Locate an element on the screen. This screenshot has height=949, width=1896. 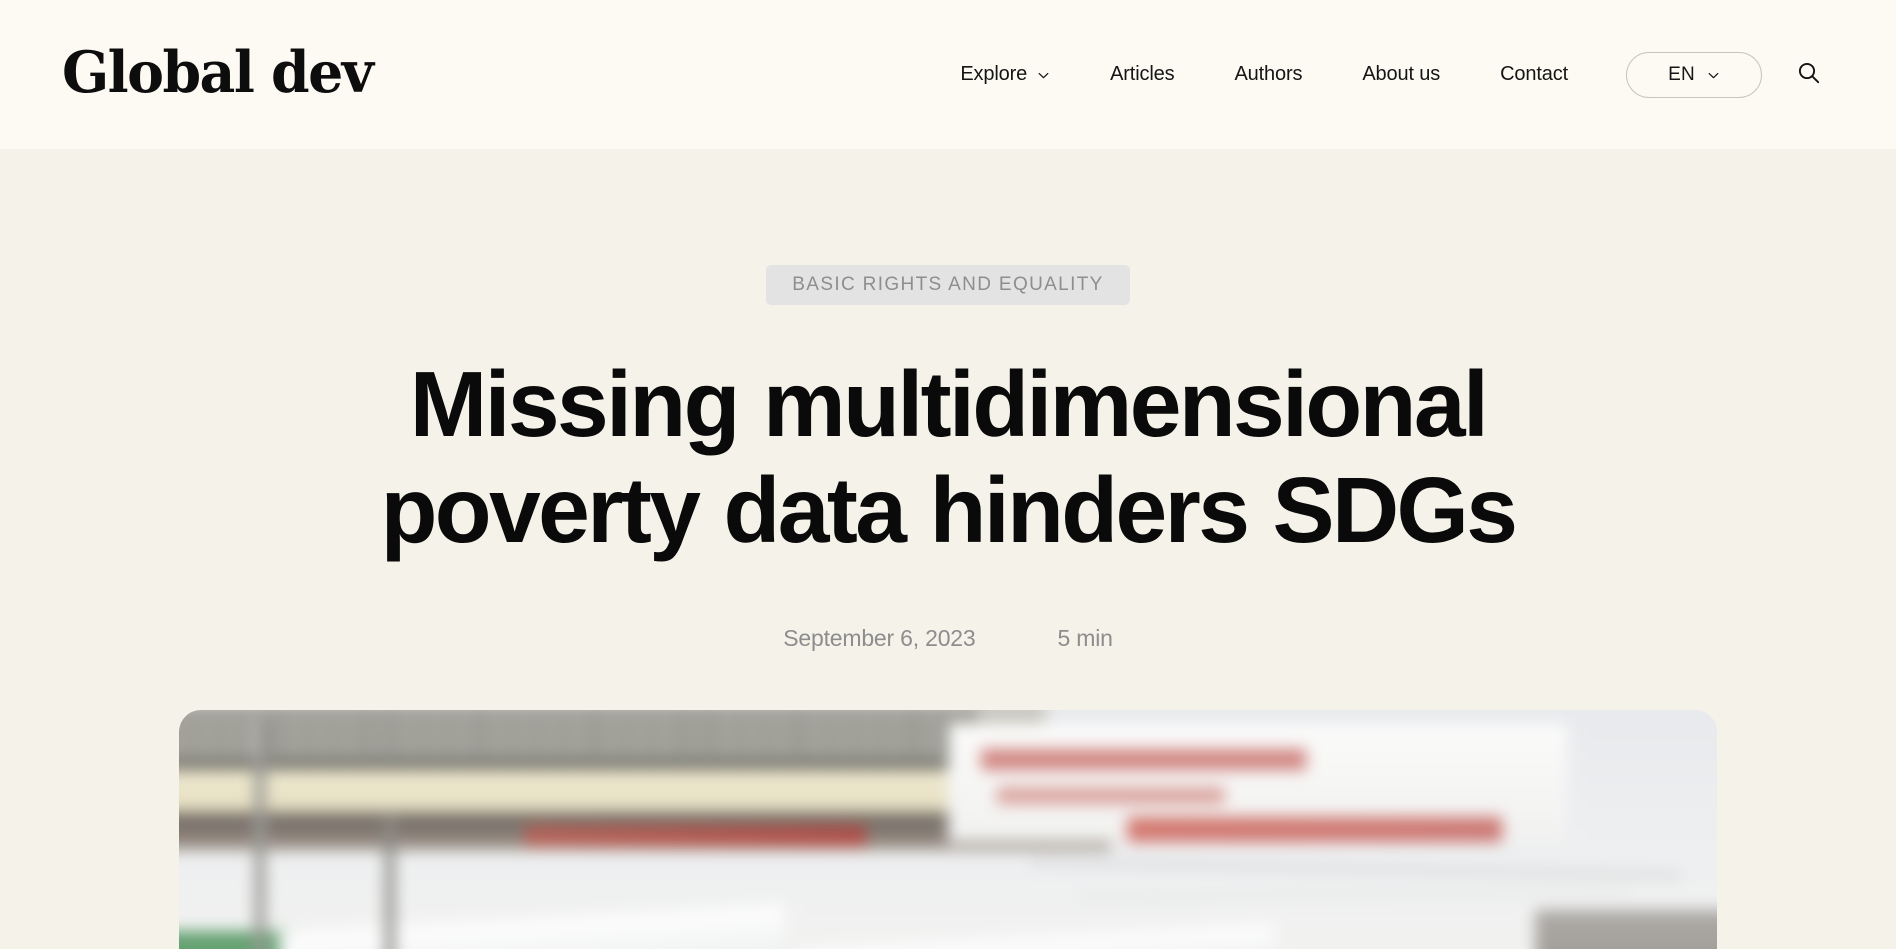
nav-item-explore: Explore is located at coordinates (1005, 74).